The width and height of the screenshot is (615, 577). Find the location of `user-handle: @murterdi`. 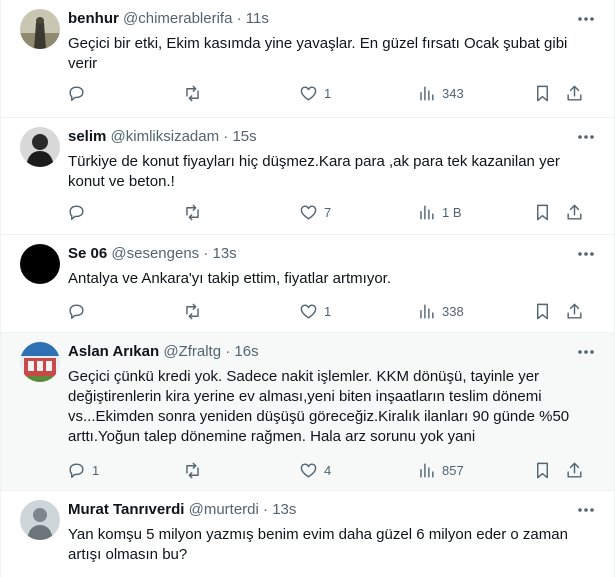

user-handle: @murterdi is located at coordinates (224, 509).